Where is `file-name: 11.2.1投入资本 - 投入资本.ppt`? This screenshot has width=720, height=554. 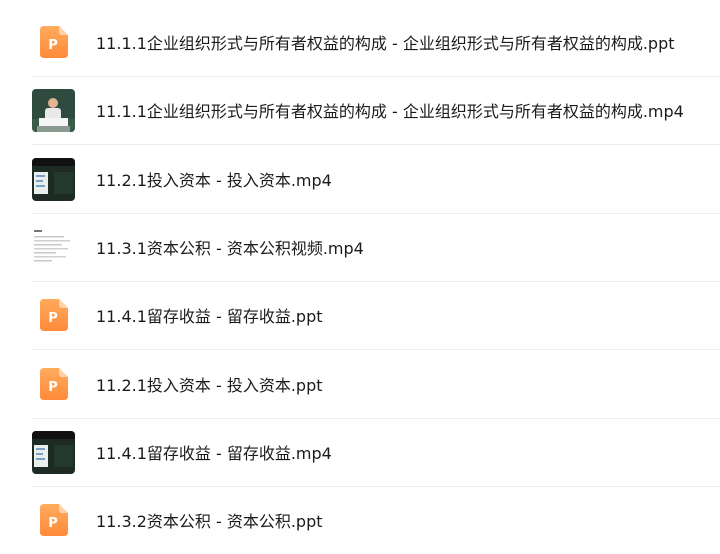 file-name: 11.2.1投入资本 - 投入资本.ppt is located at coordinates (209, 385).